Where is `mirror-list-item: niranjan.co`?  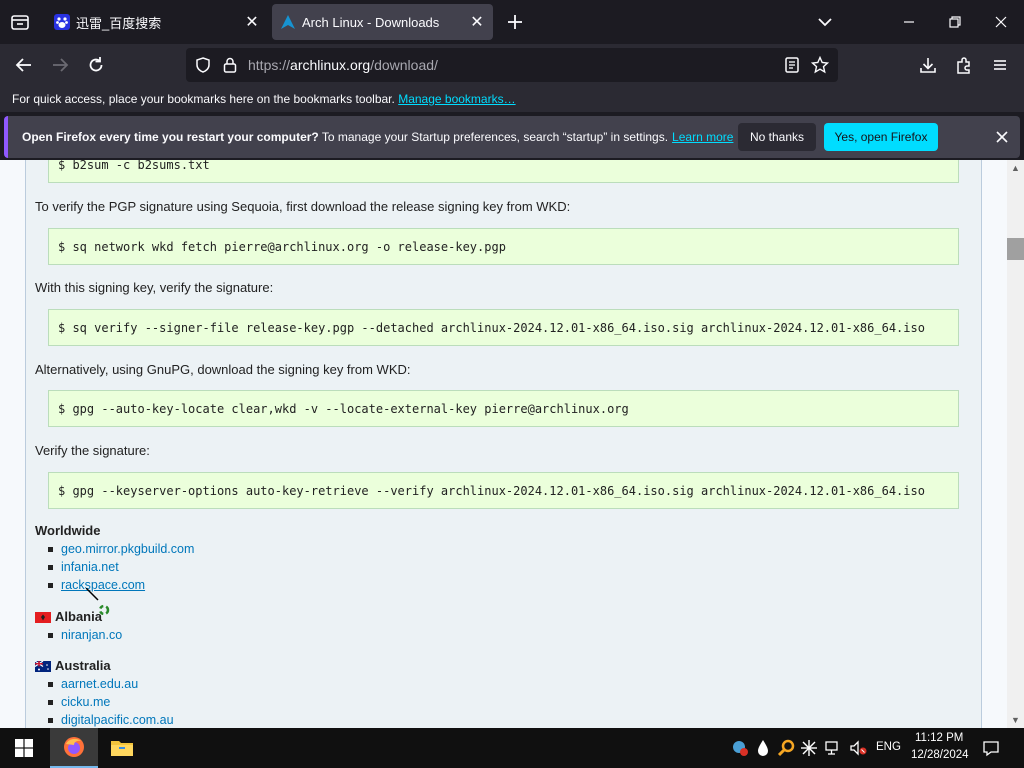 mirror-list-item: niranjan.co is located at coordinates (85, 635).